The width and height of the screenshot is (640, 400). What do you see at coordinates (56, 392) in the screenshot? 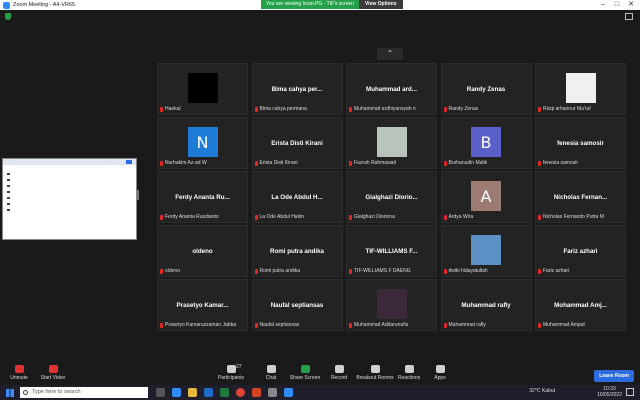
I see `search-placeholder: Type here to search` at bounding box center [56, 392].